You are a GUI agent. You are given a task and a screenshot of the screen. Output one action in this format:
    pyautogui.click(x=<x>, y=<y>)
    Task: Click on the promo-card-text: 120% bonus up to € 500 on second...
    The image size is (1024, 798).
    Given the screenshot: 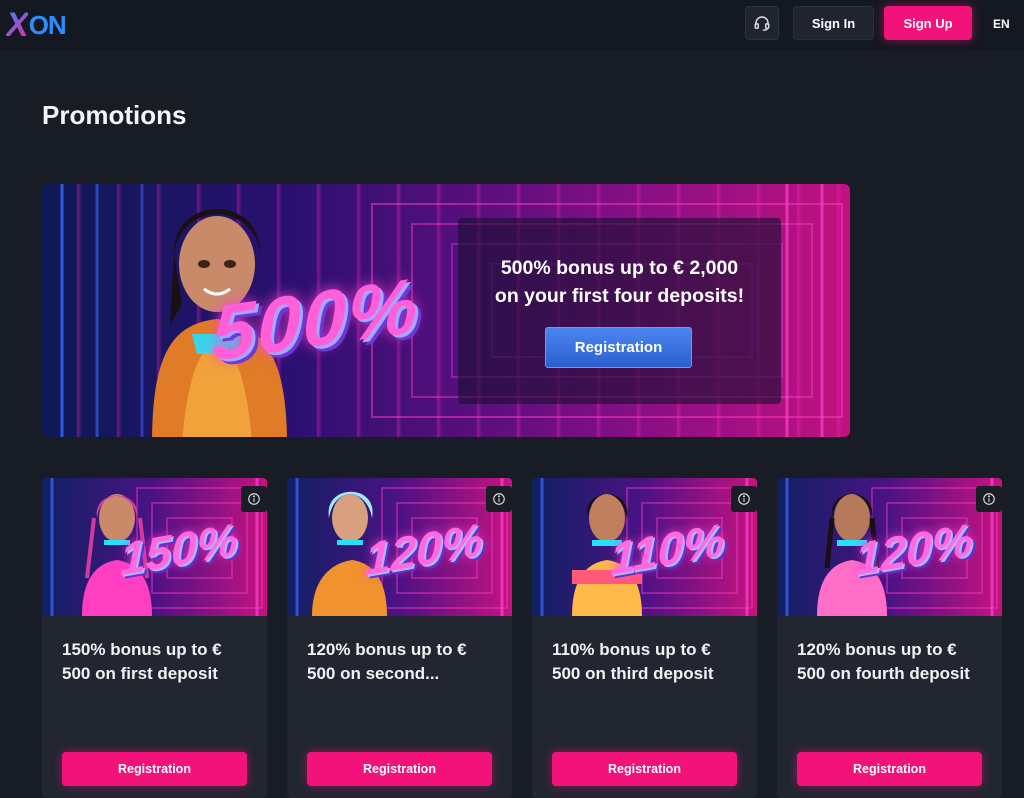 What is the action you would take?
    pyautogui.click(x=387, y=661)
    